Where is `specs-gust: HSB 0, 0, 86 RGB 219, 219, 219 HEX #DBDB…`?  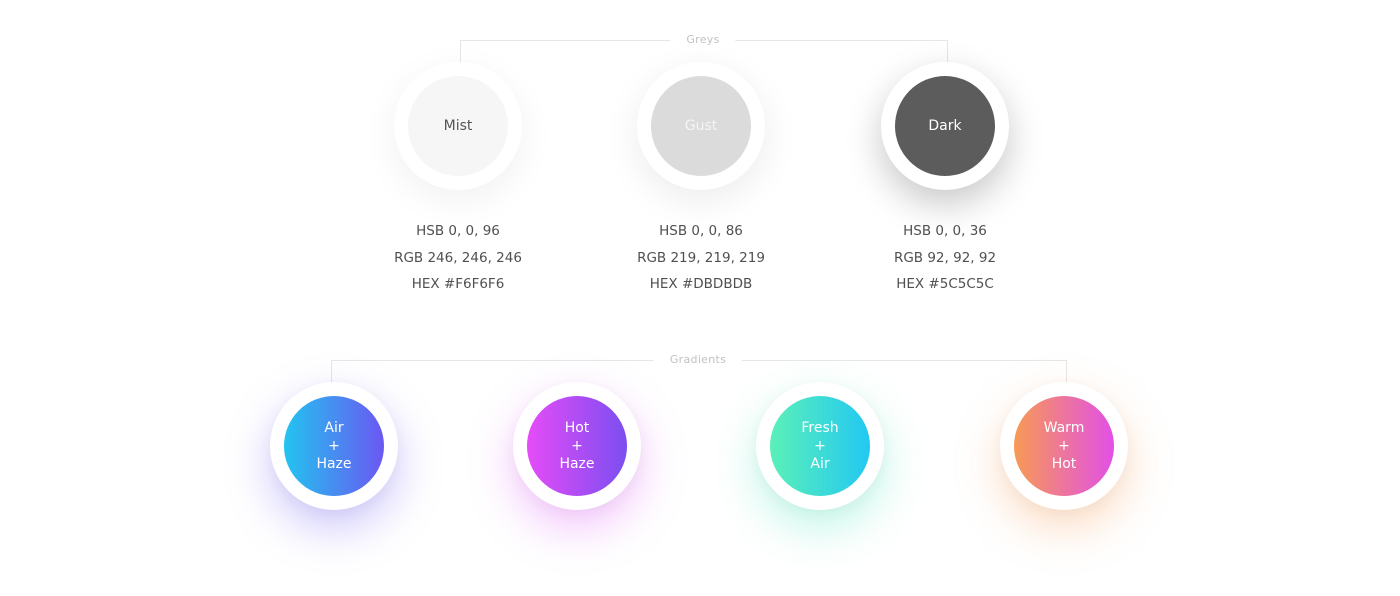
specs-gust: HSB 0, 0, 86 RGB 219, 219, 219 HEX #DBDB… is located at coordinates (701, 258).